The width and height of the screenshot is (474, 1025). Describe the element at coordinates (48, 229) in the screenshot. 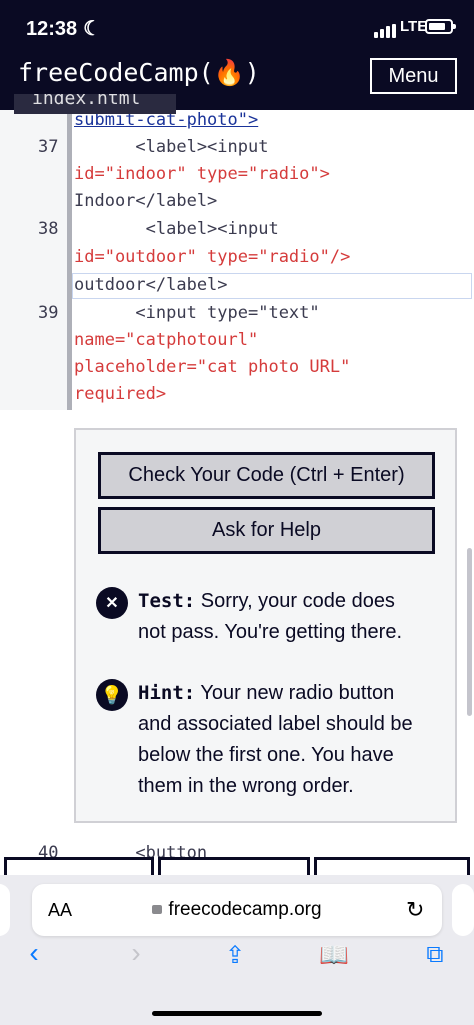

I see `line-number: 38` at that location.